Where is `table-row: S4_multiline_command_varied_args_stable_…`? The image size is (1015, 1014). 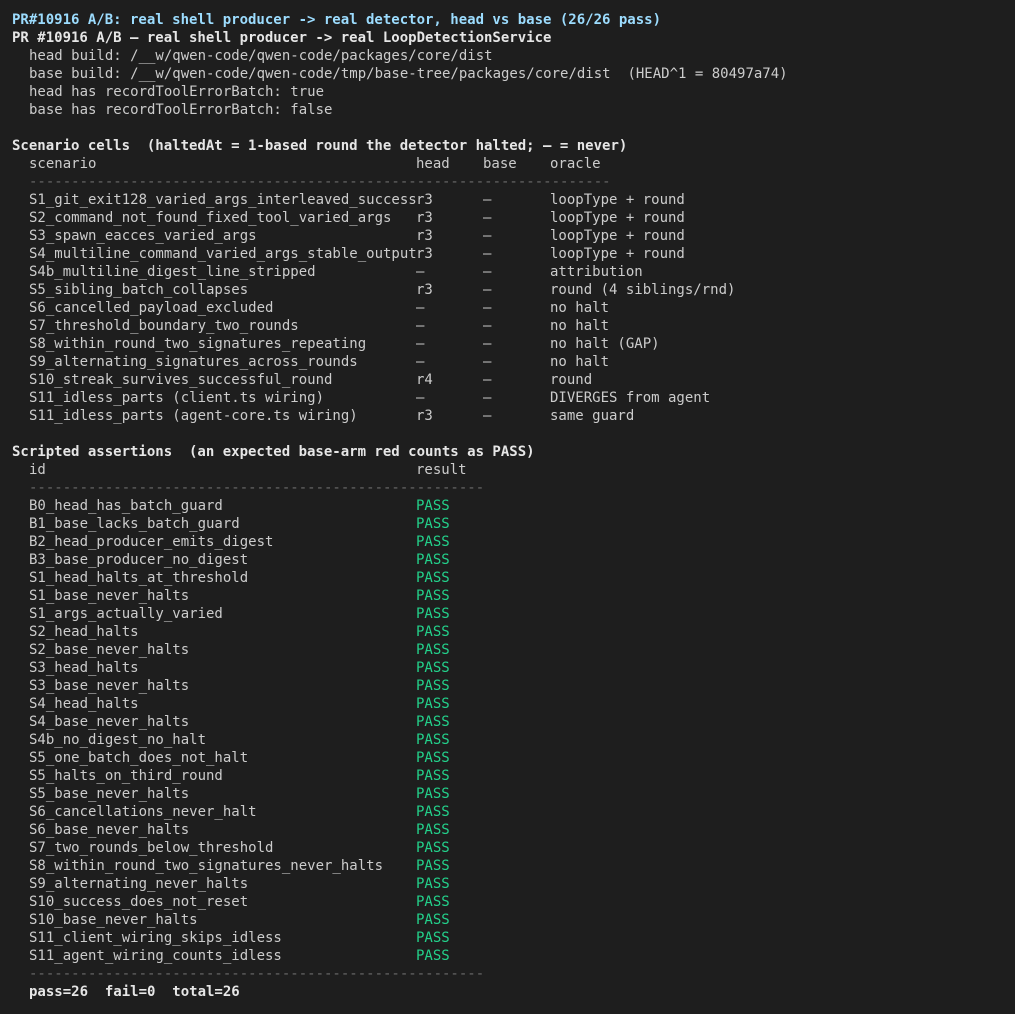
table-row: S4_multiline_command_varied_args_stable_… is located at coordinates (513, 254).